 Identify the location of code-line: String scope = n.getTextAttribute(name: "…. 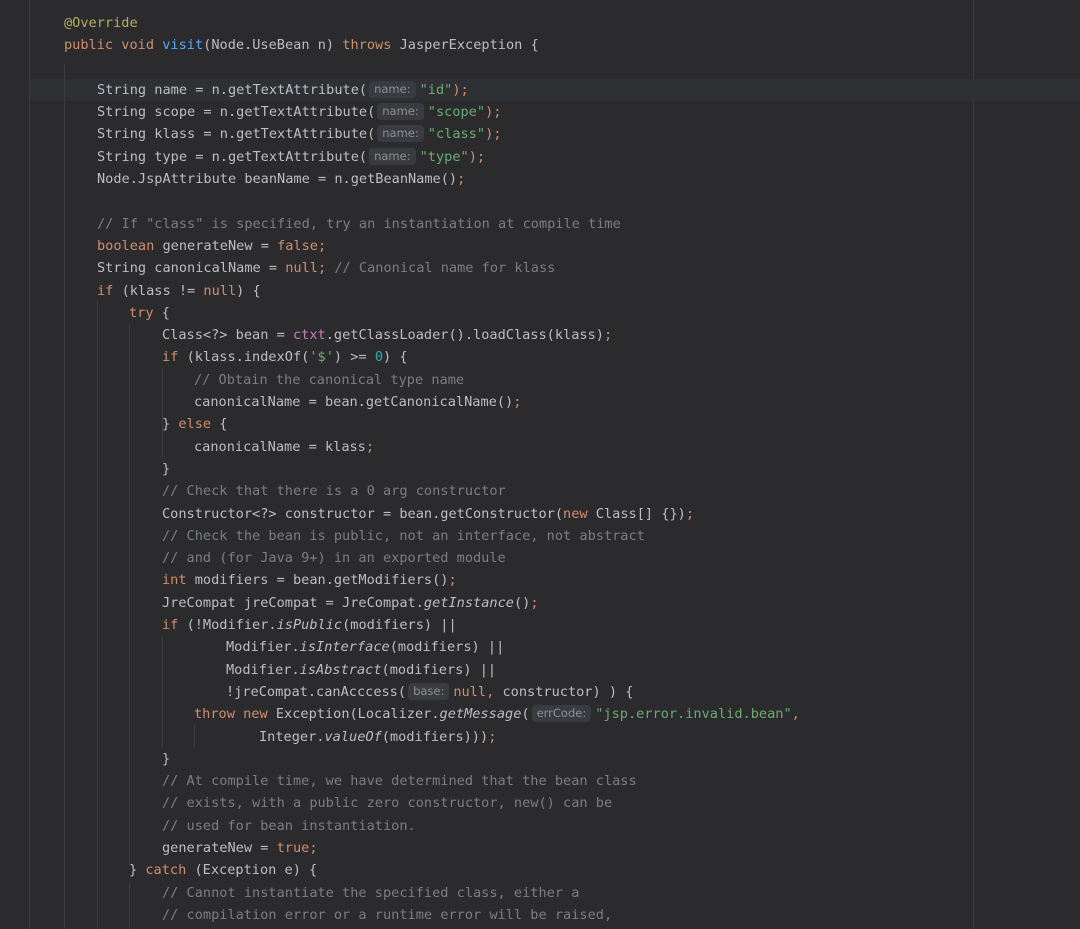
(540, 112).